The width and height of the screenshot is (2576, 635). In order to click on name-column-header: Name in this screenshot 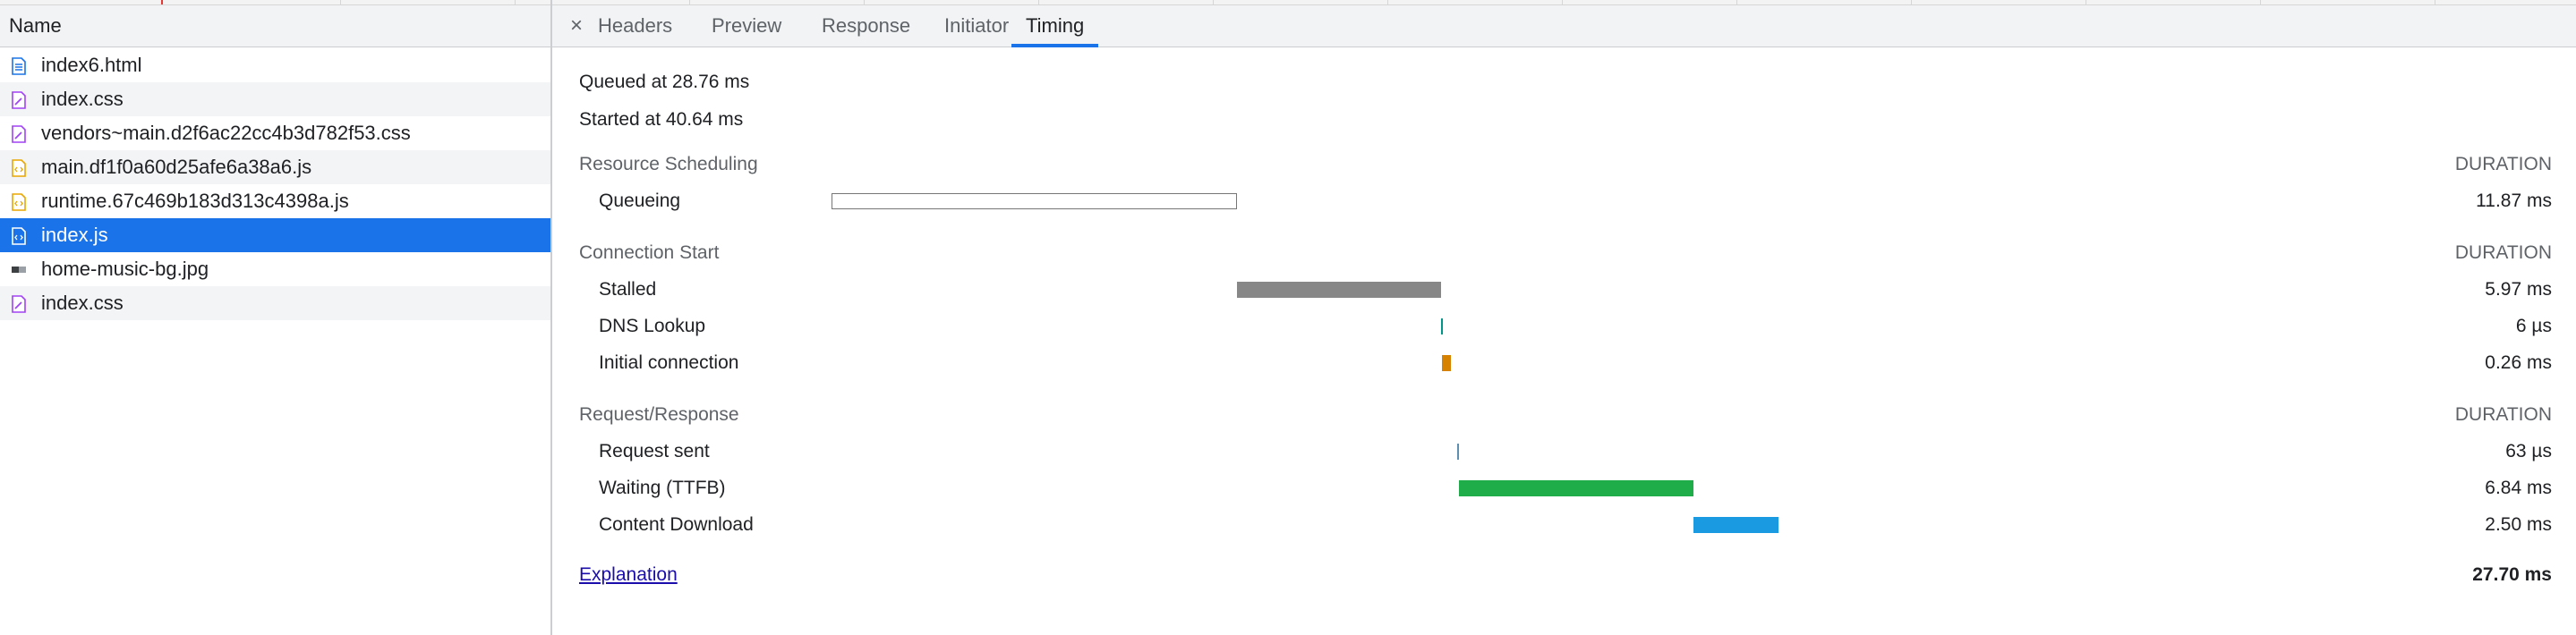, I will do `click(35, 26)`.